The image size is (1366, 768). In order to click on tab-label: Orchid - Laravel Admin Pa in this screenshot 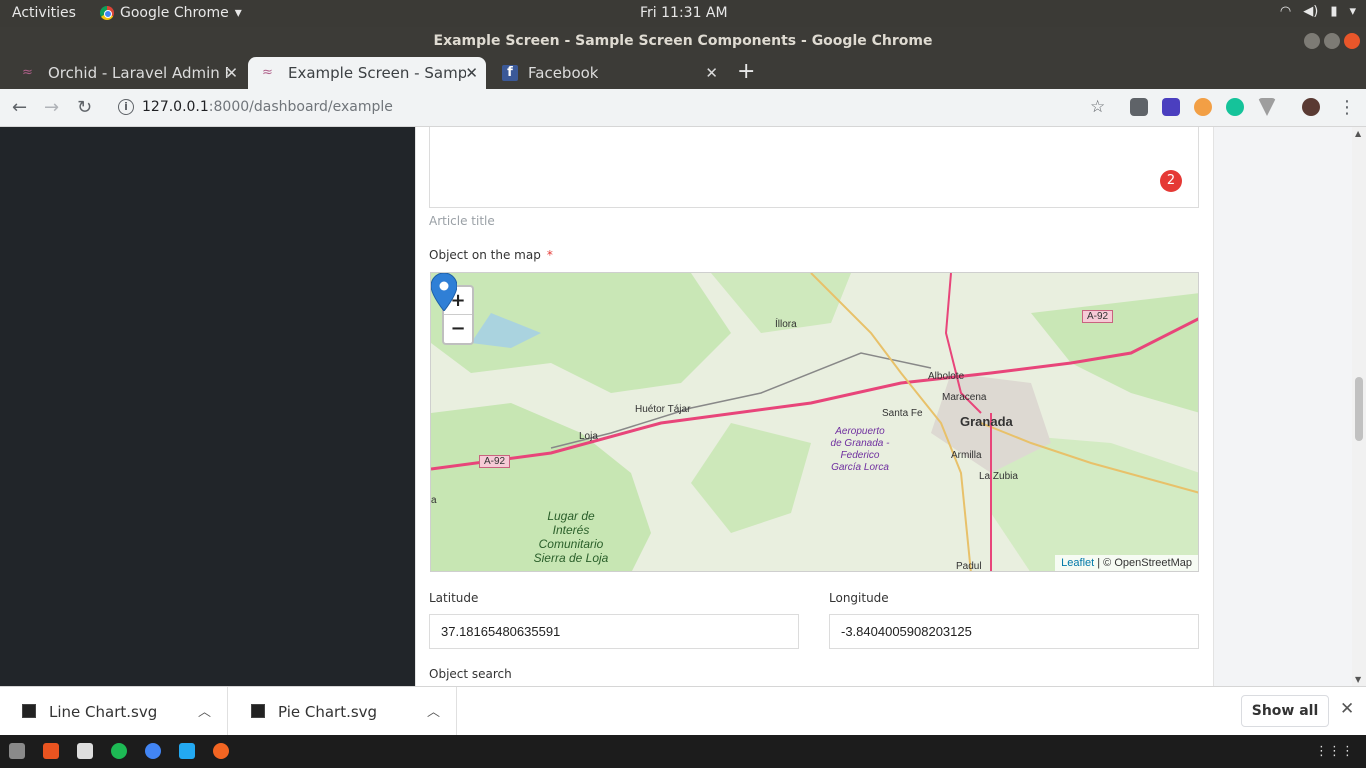, I will do `click(138, 73)`.